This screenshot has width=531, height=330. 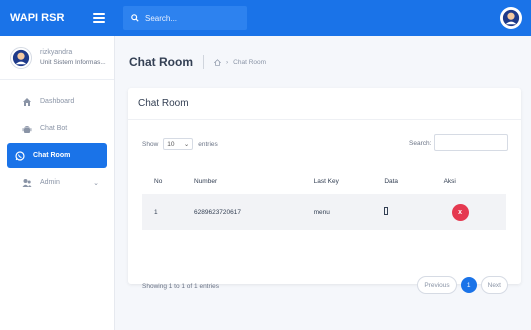 What do you see at coordinates (474, 212) in the screenshot?
I see `cell-aksi: x` at bounding box center [474, 212].